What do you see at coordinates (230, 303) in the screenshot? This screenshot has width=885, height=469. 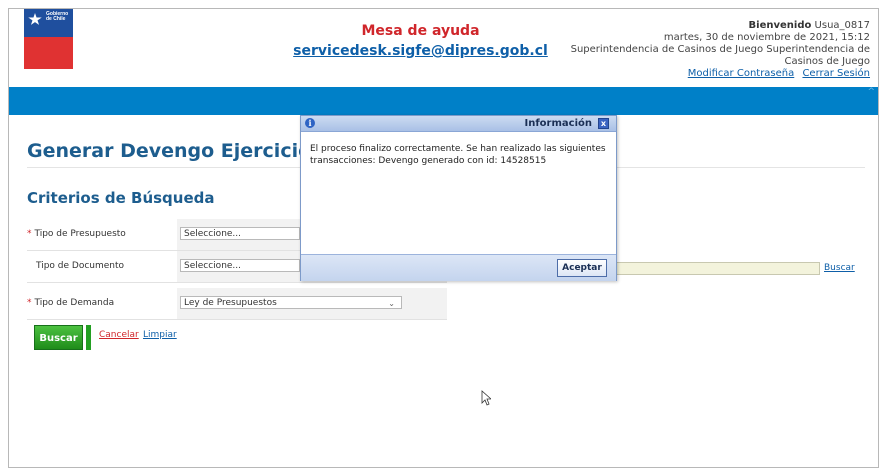 I see `tipo-demanda-value: Ley de Presupuestos` at bounding box center [230, 303].